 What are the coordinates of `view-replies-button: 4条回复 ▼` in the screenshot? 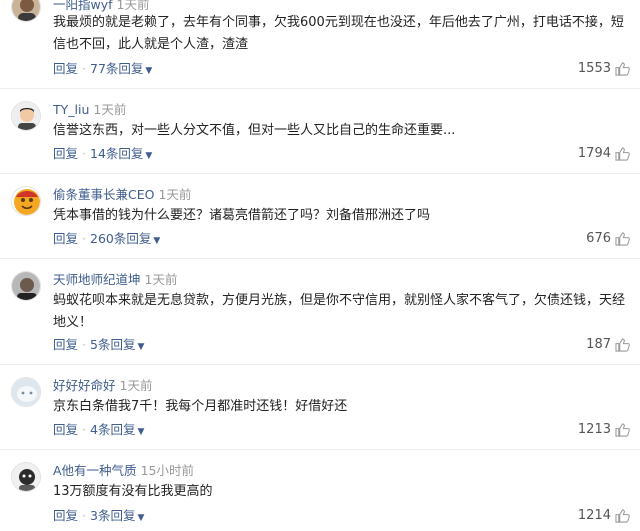 It's located at (117, 429).